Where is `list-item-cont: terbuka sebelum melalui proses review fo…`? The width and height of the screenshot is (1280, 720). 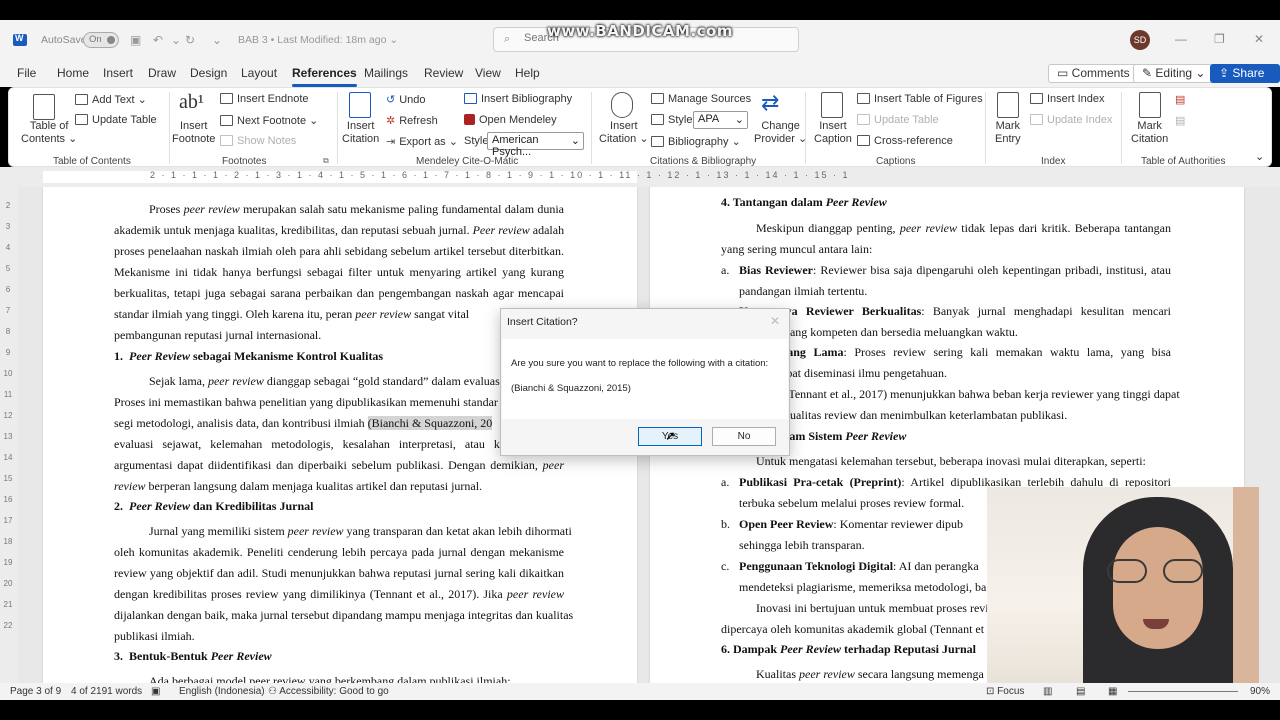 list-item-cont: terbuka sebelum melalui proses review fo… is located at coordinates (852, 503).